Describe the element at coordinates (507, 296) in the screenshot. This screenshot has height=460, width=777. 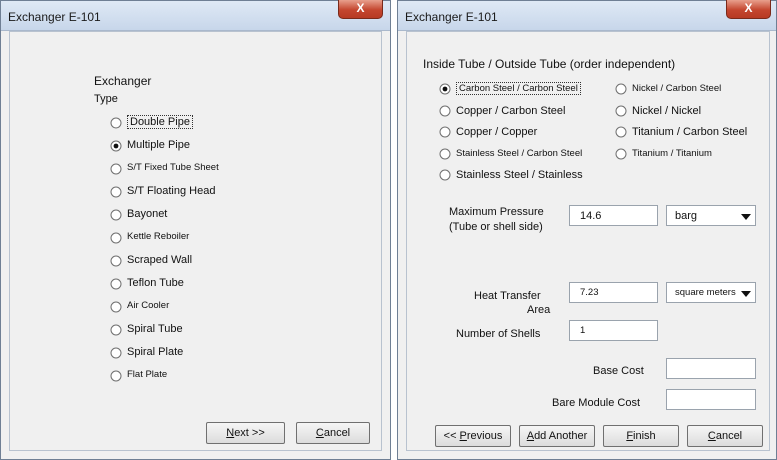
I see `area-label: Heat Transfer` at that location.